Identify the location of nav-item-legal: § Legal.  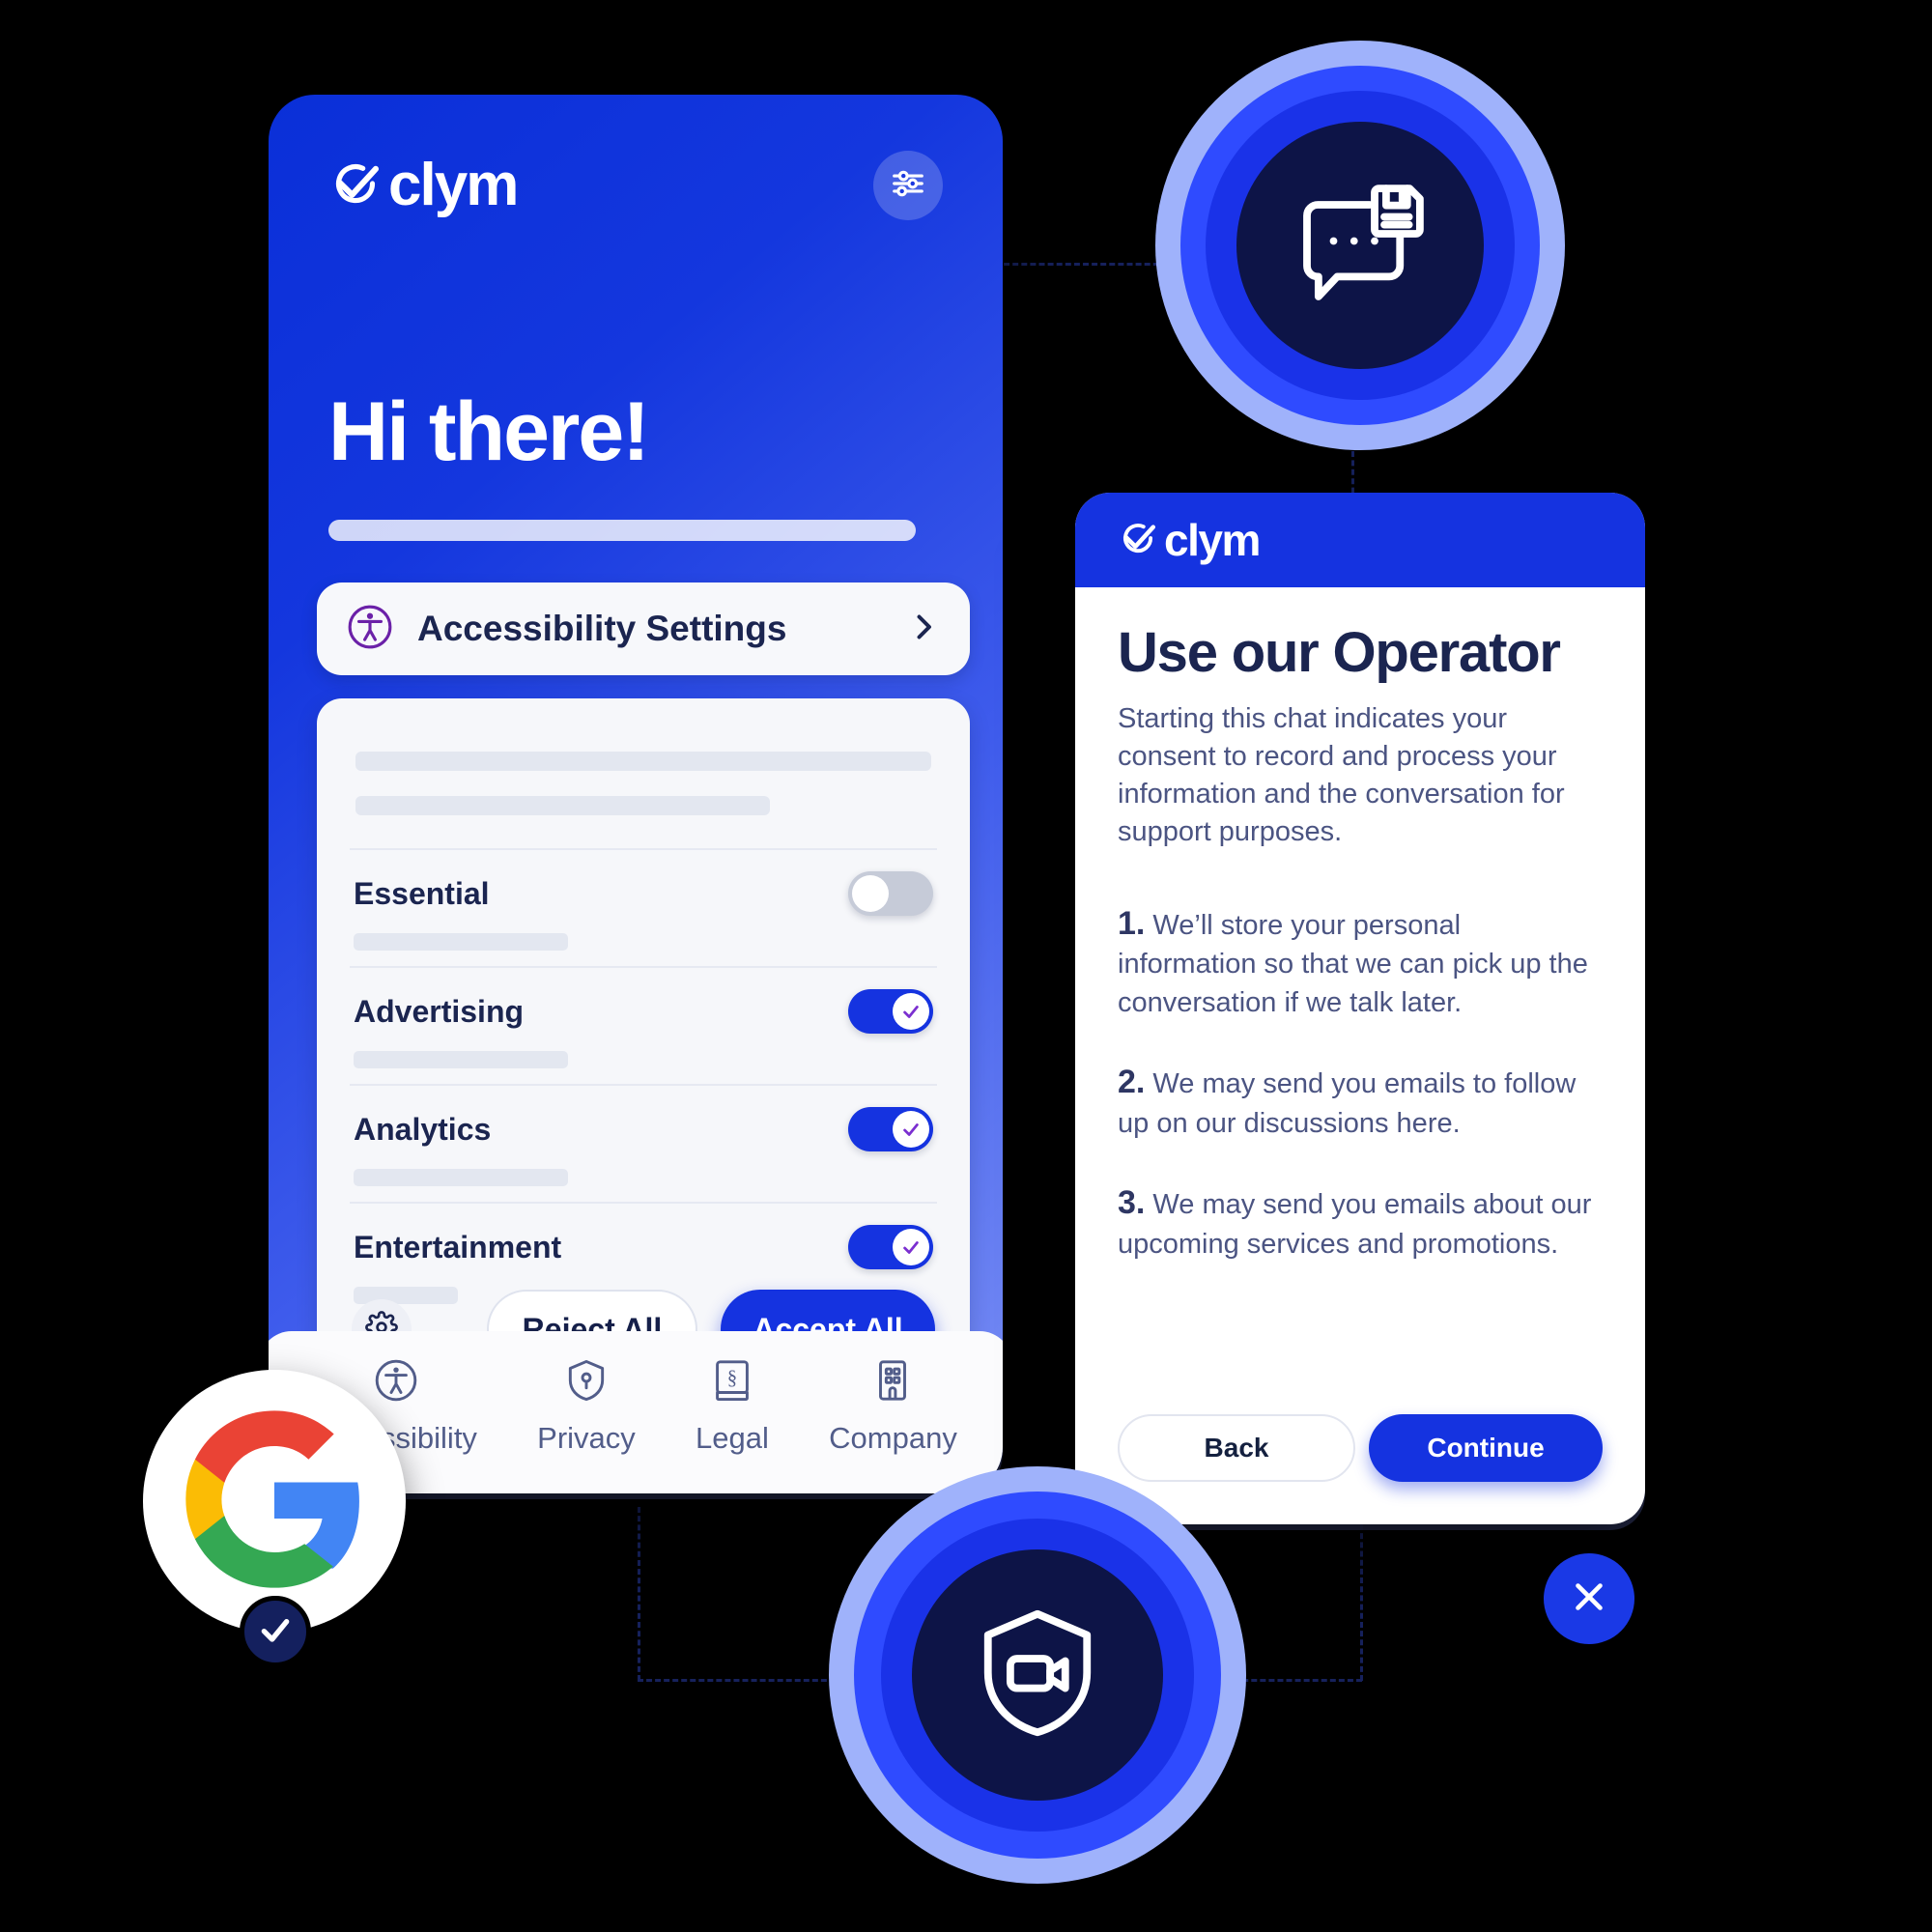
(732, 1406).